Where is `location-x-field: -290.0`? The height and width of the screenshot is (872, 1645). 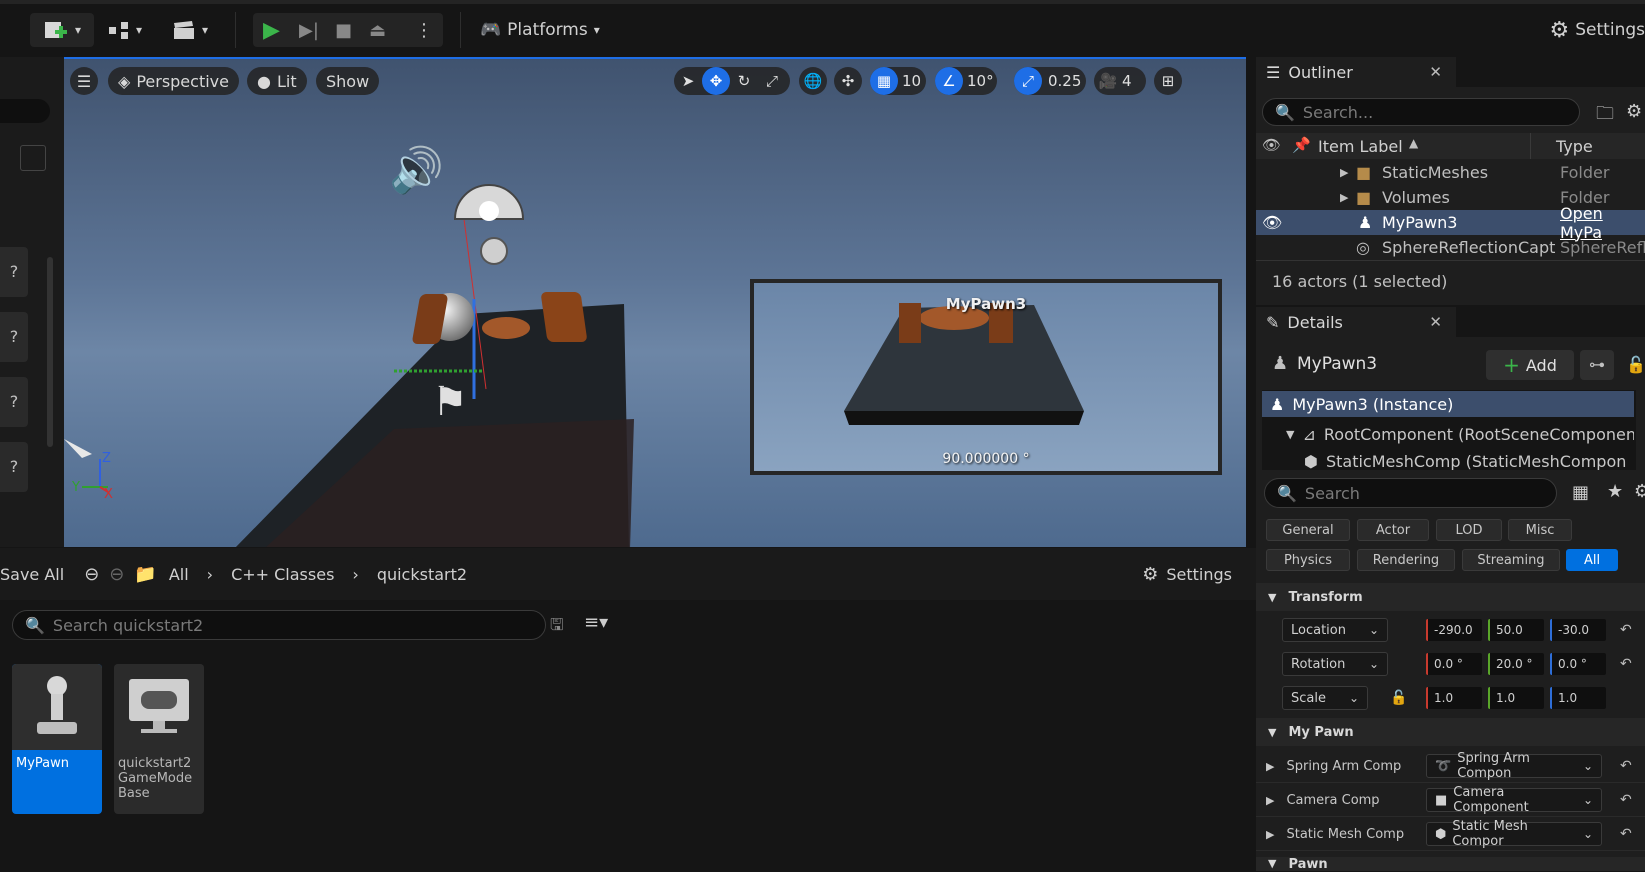
location-x-field: -290.0 is located at coordinates (1454, 630).